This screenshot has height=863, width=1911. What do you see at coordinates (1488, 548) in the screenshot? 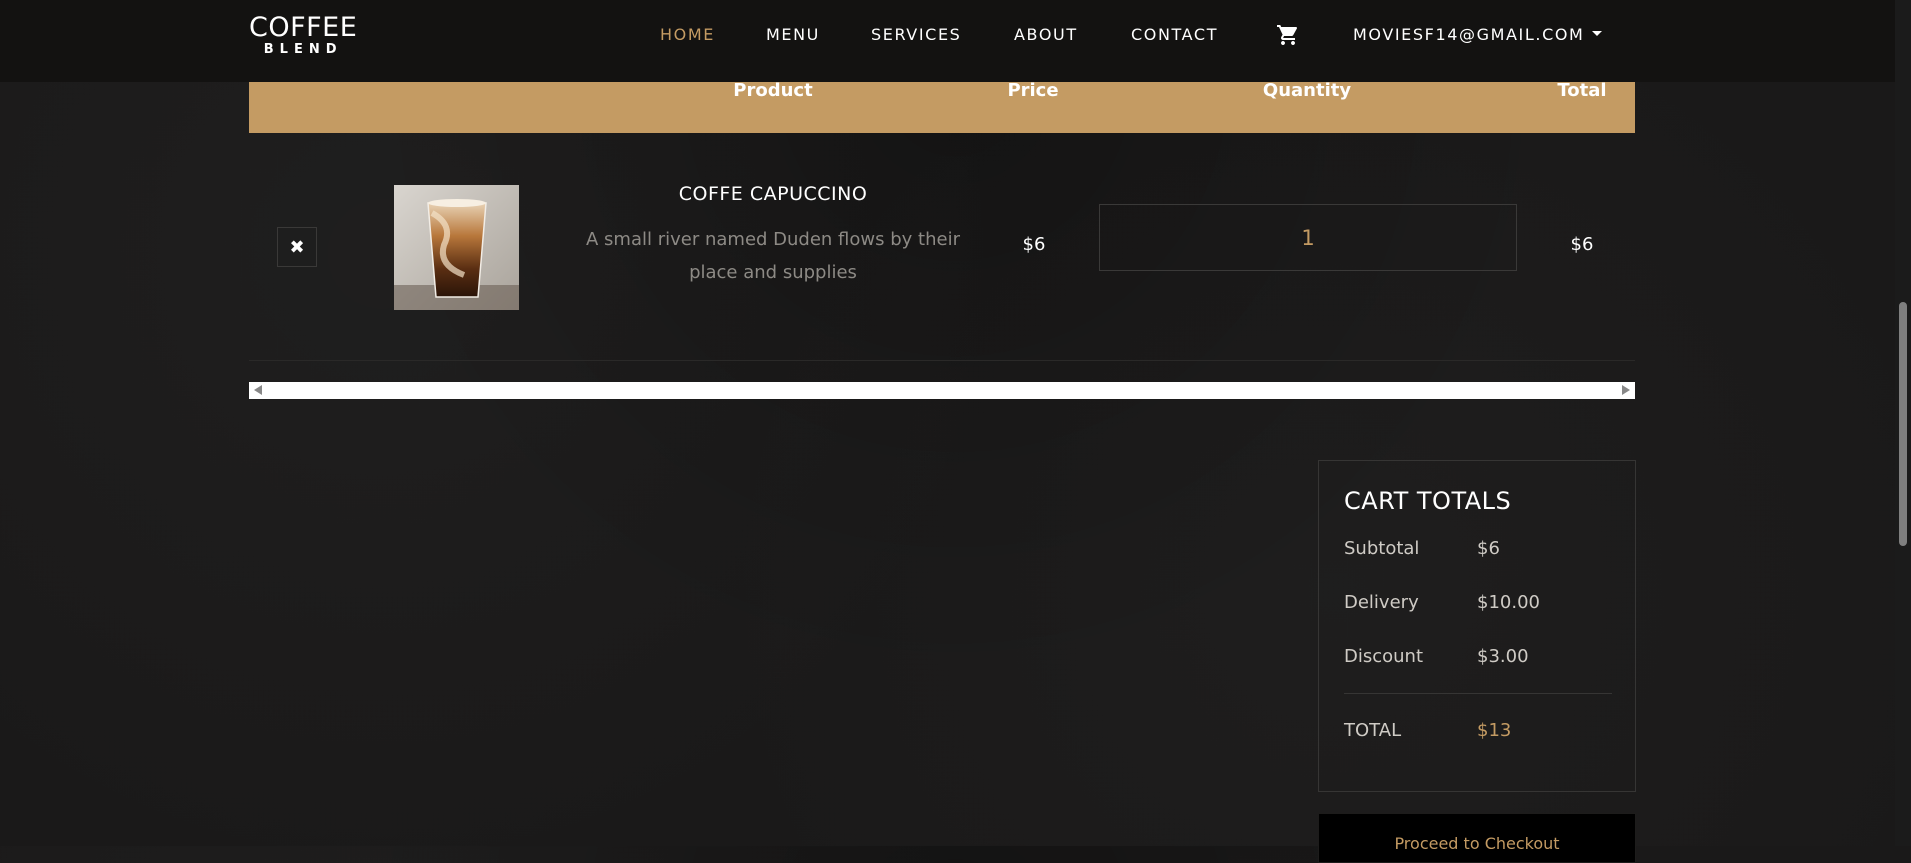
I see `subtotal-value: $6` at bounding box center [1488, 548].